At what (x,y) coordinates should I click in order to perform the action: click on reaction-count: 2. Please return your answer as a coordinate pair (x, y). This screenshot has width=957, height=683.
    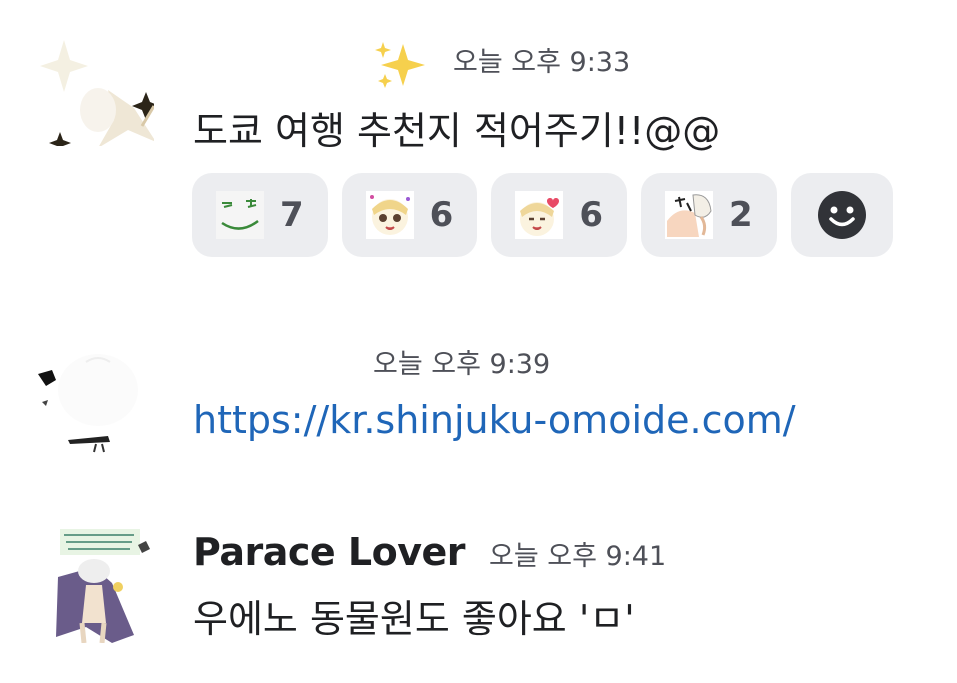
    Looking at the image, I should click on (741, 215).